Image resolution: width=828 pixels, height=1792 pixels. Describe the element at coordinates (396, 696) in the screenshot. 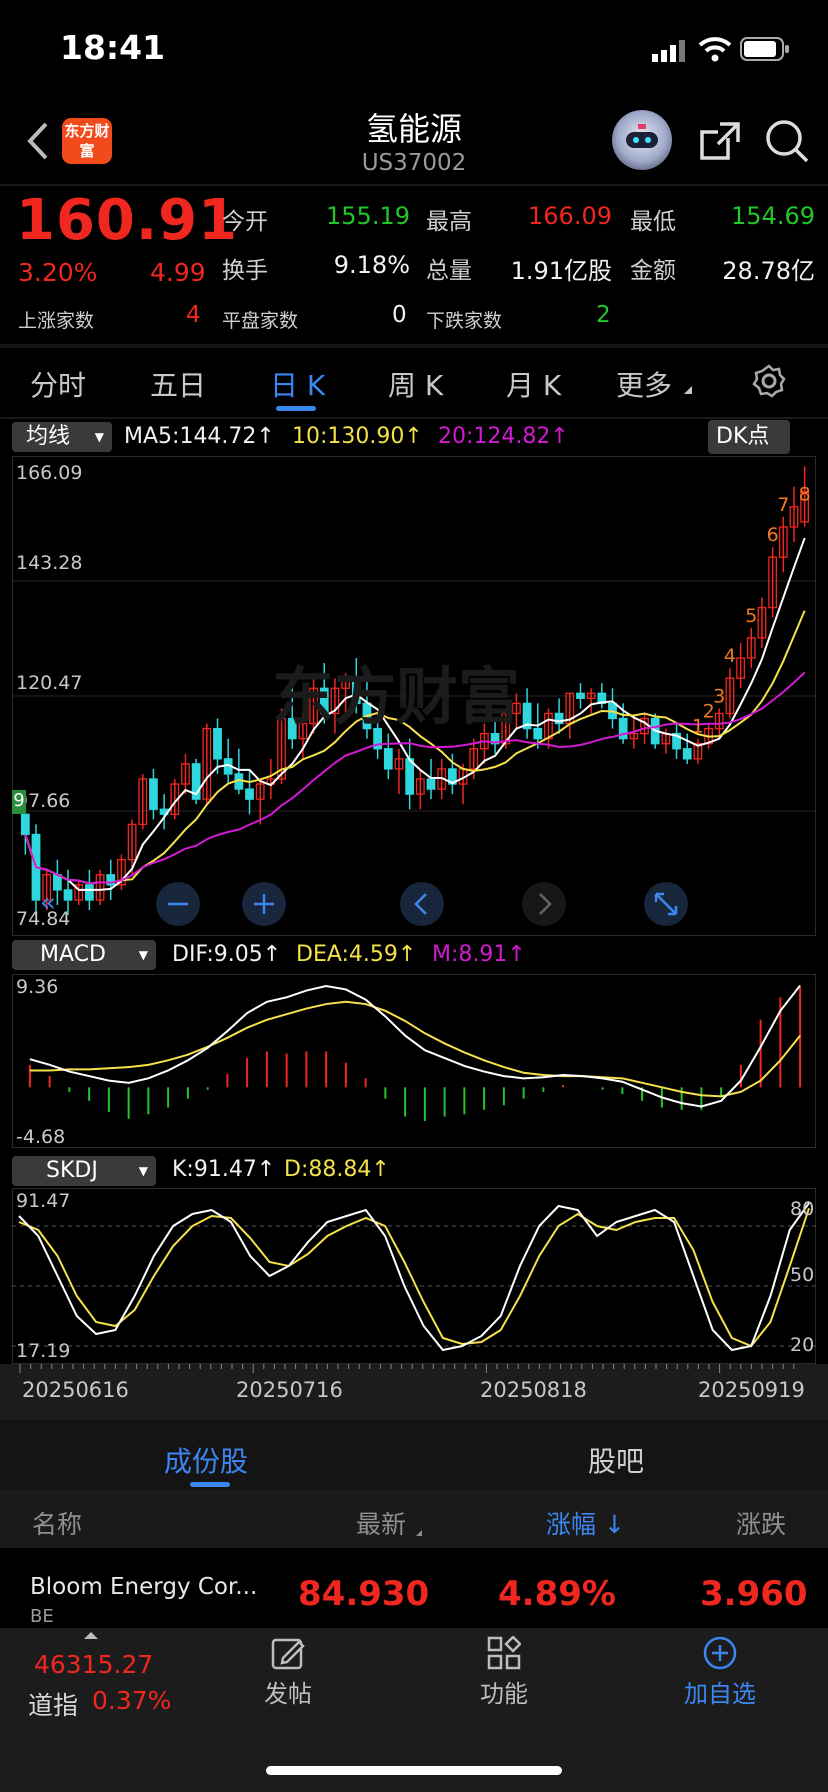

I see `watermark: 东方财富` at that location.